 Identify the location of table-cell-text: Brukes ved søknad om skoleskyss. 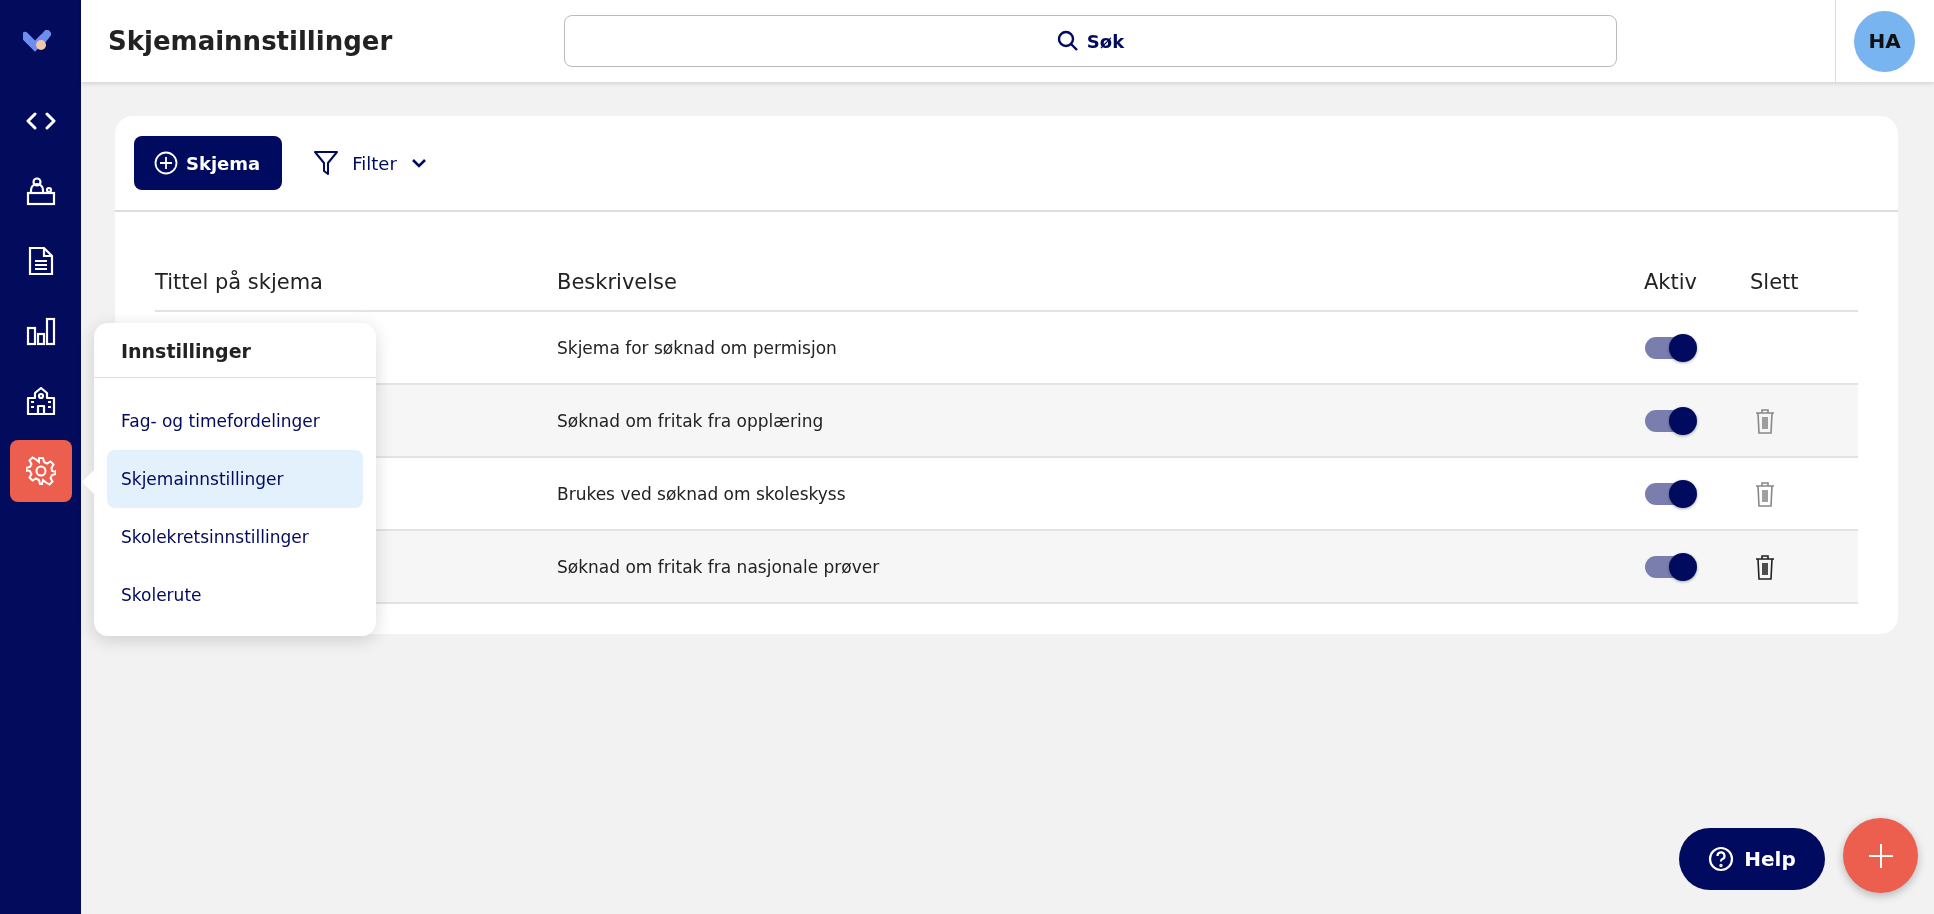
(702, 493).